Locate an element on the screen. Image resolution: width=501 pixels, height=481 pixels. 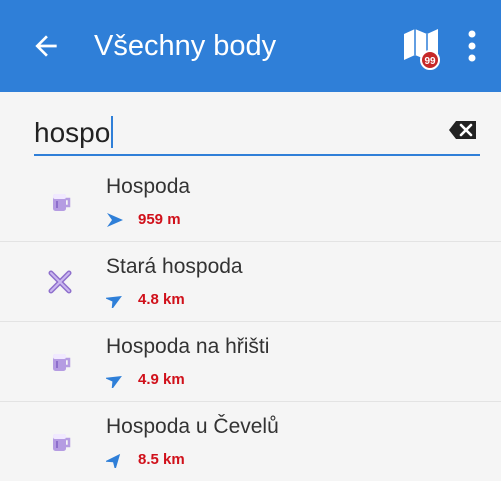
search-underline is located at coordinates (257, 155).